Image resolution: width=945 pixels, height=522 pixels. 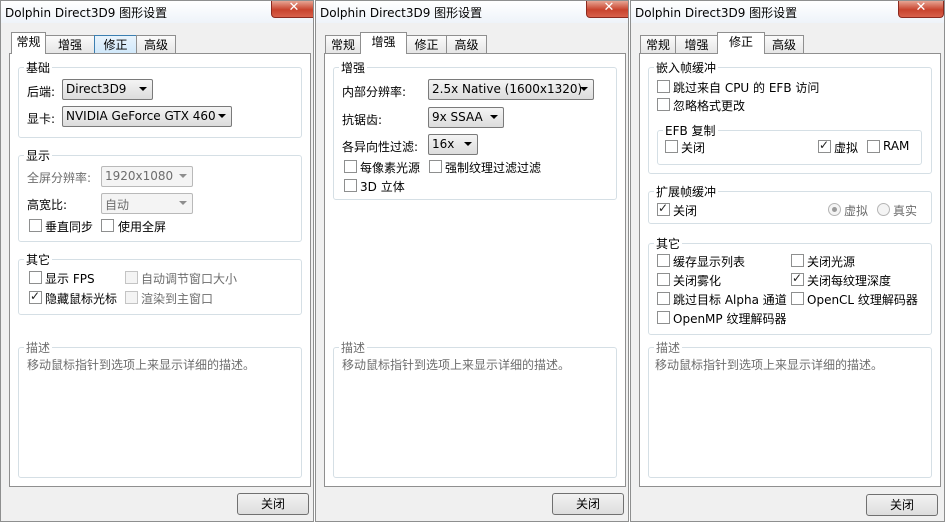 I want to click on fullscreen-res-select: 1920x1080, so click(x=147, y=176).